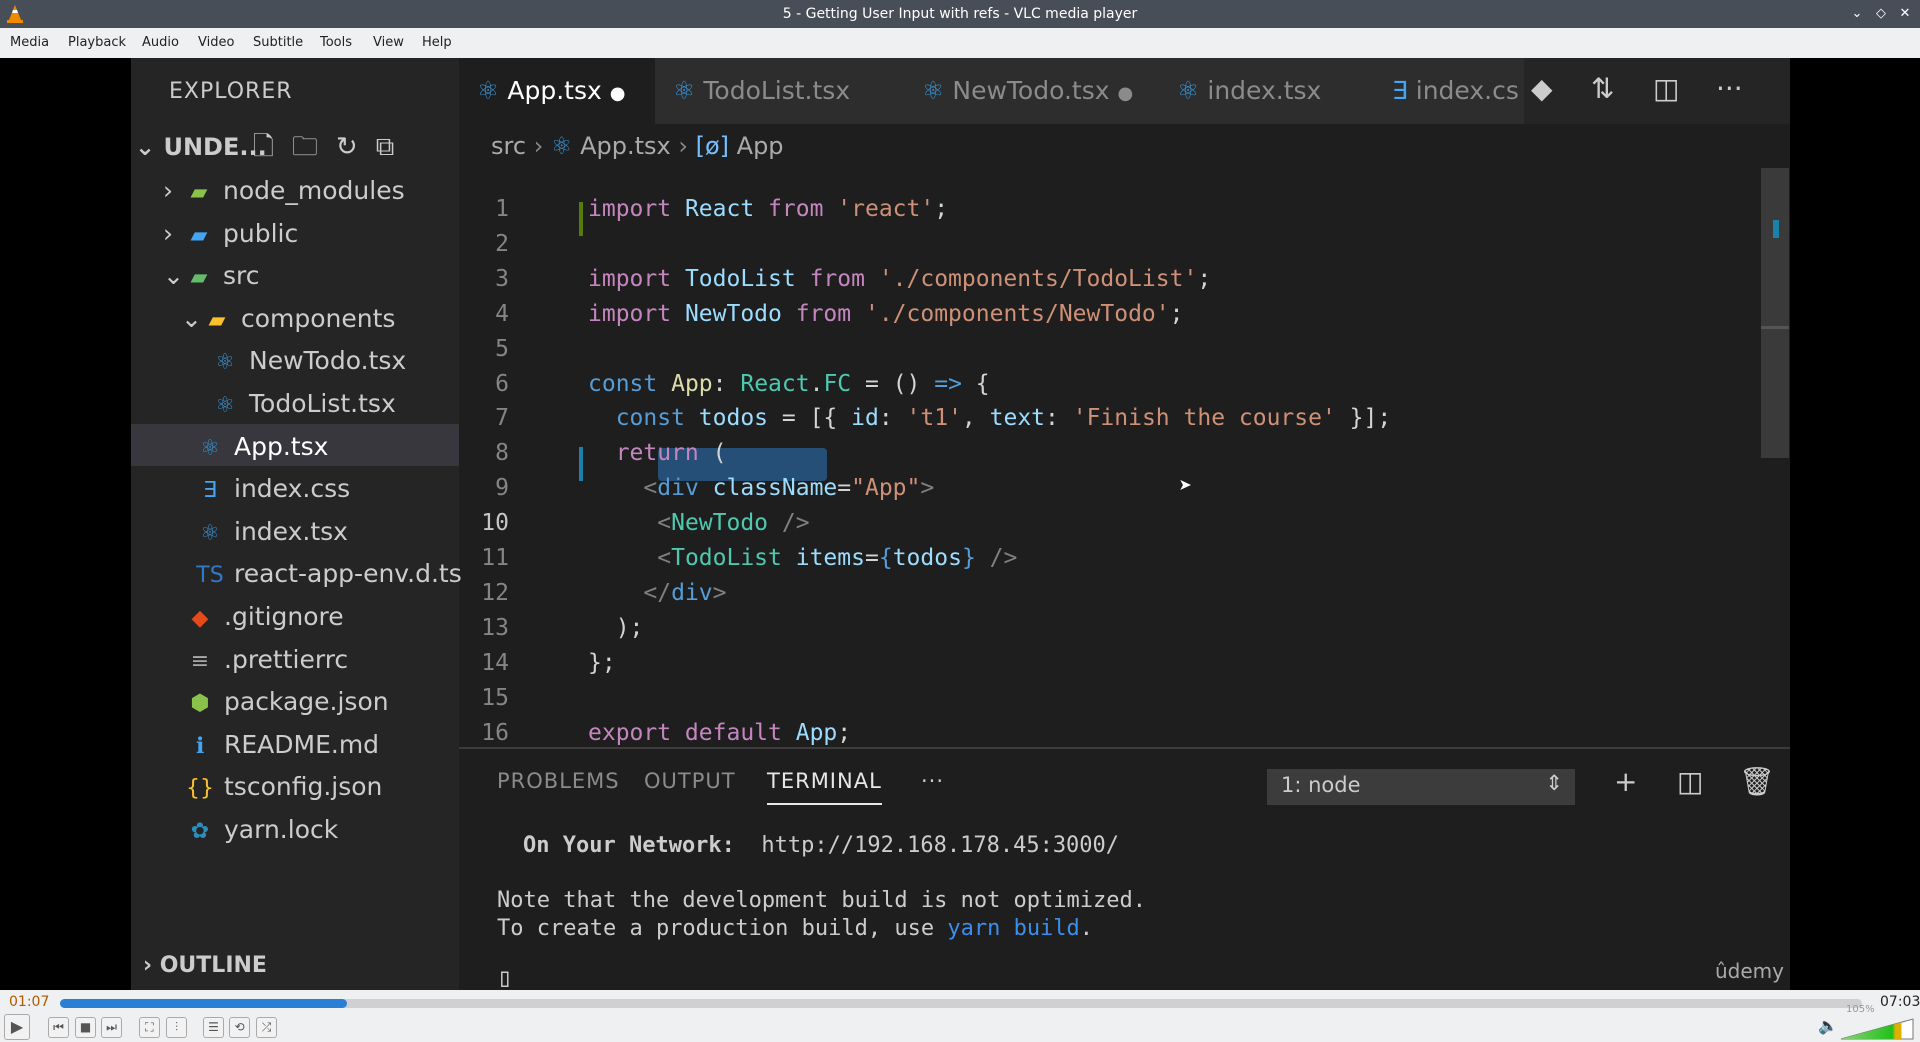 The image size is (1920, 1042). I want to click on speaker-icon: 🔈, so click(1828, 1025).